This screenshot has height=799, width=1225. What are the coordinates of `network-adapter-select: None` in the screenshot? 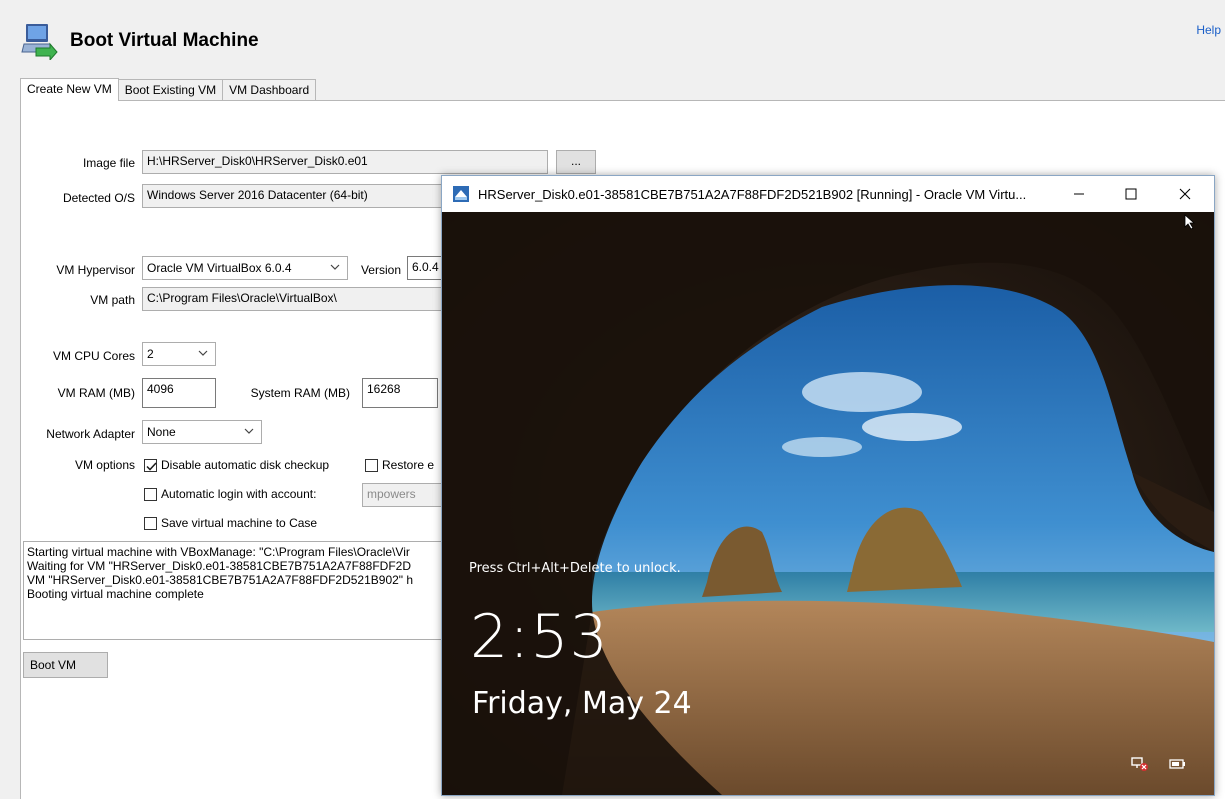 It's located at (202, 432).